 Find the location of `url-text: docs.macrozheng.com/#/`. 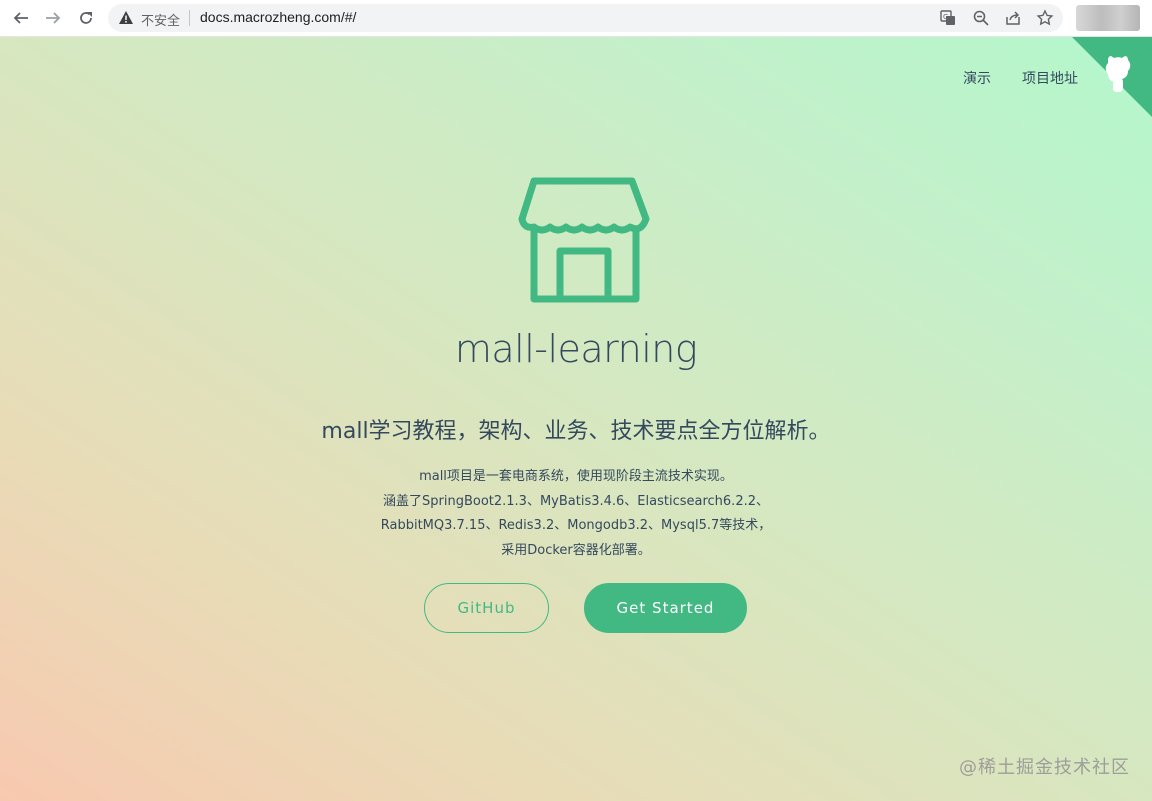

url-text: docs.macrozheng.com/#/ is located at coordinates (278, 17).